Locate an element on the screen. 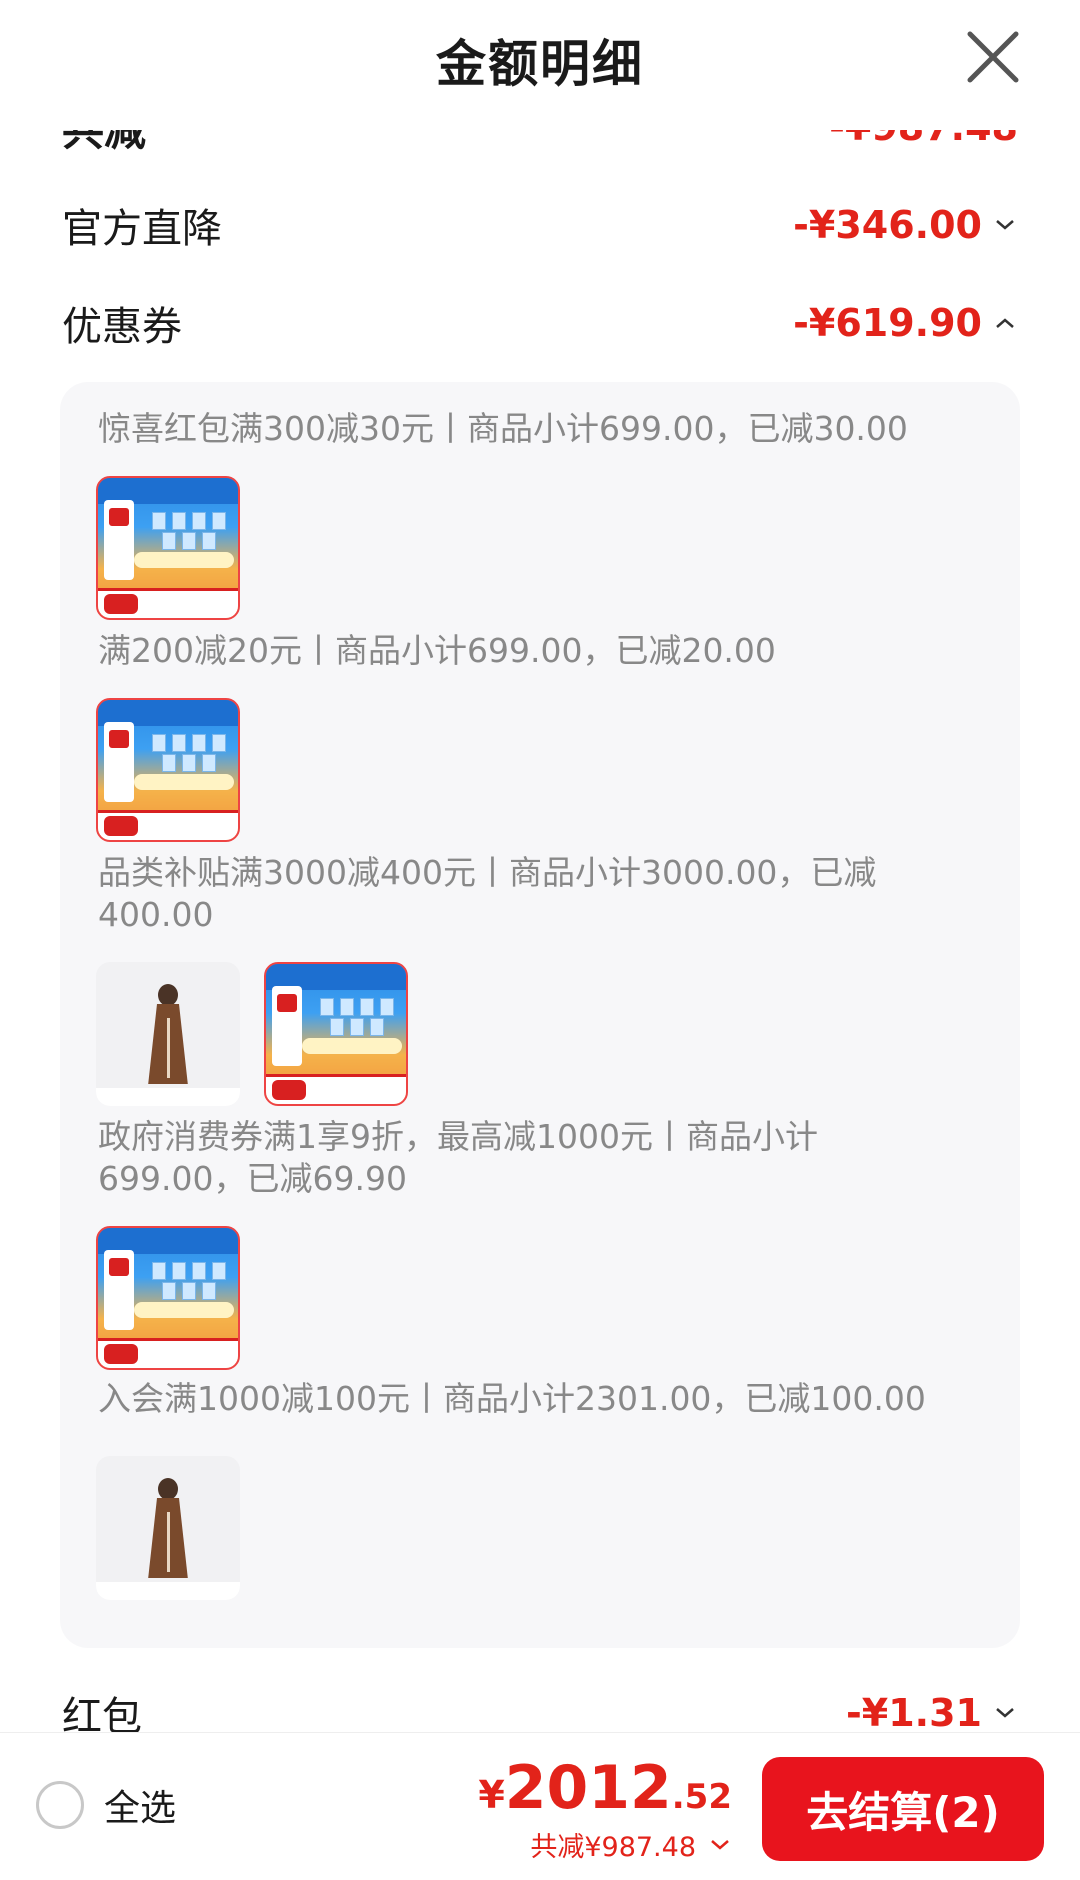 The image size is (1080, 1880). select-all-toggle: 全选 is located at coordinates (106, 1805).